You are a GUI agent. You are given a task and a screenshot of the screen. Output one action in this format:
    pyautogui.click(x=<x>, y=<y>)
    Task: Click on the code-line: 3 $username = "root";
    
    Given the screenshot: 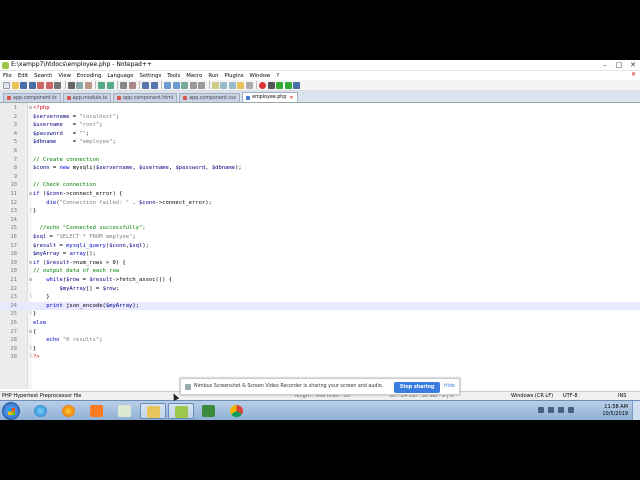 What is the action you would take?
    pyautogui.click(x=320, y=125)
    